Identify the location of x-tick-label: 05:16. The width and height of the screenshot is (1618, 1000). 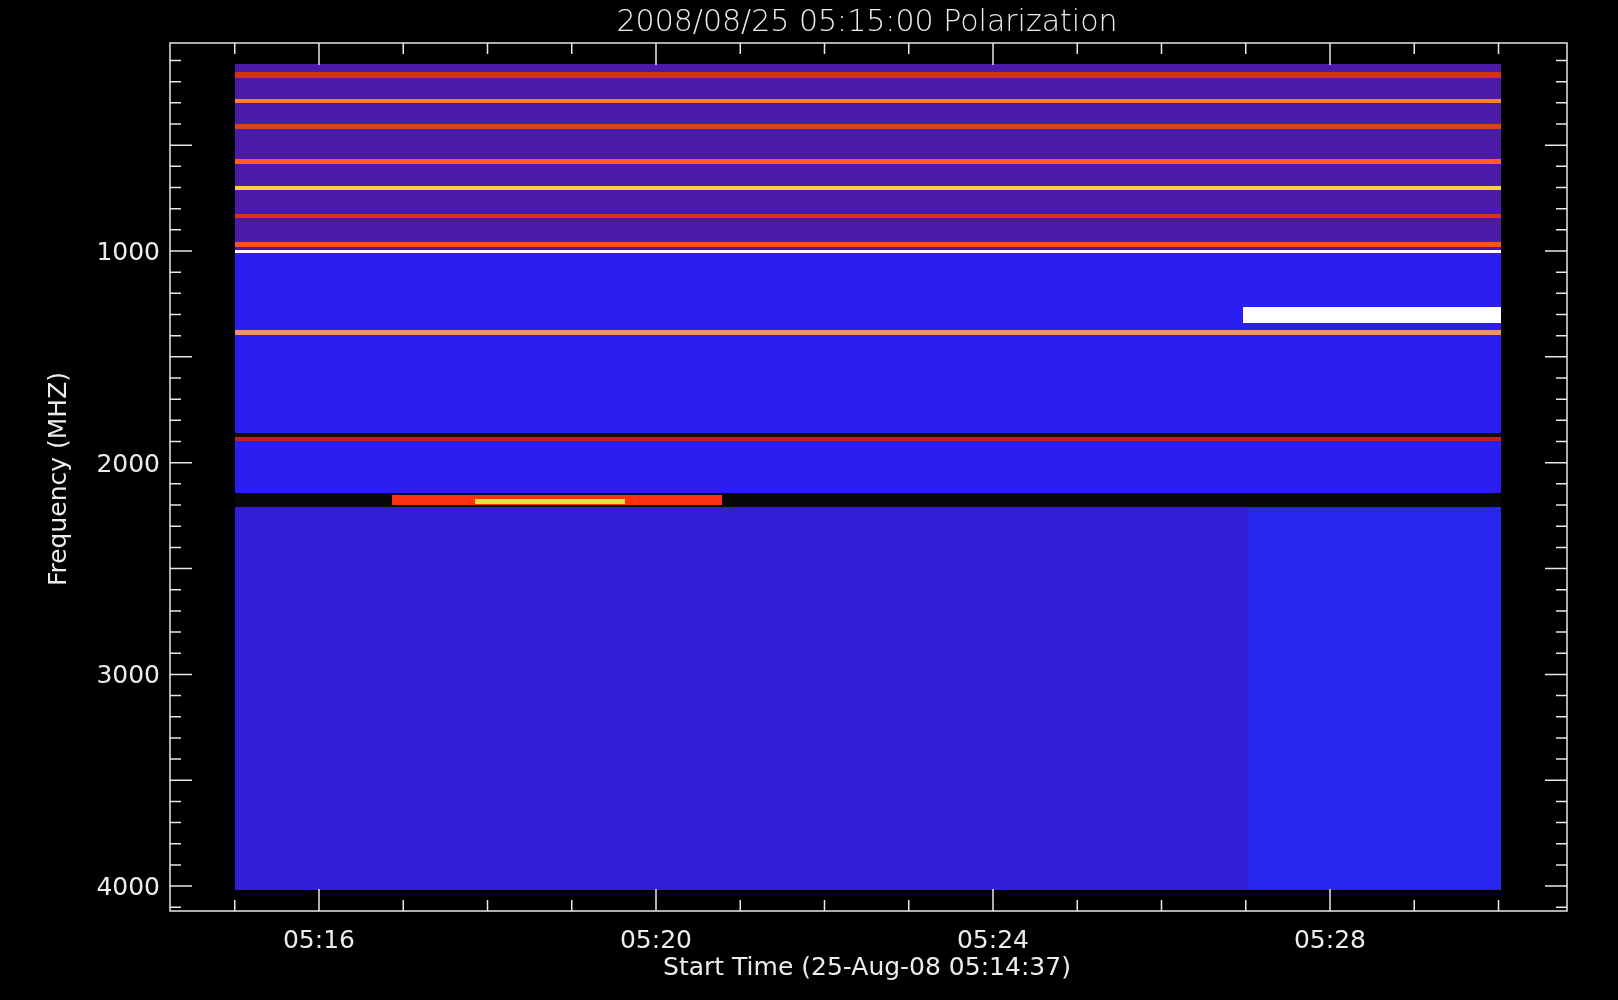
(319, 939).